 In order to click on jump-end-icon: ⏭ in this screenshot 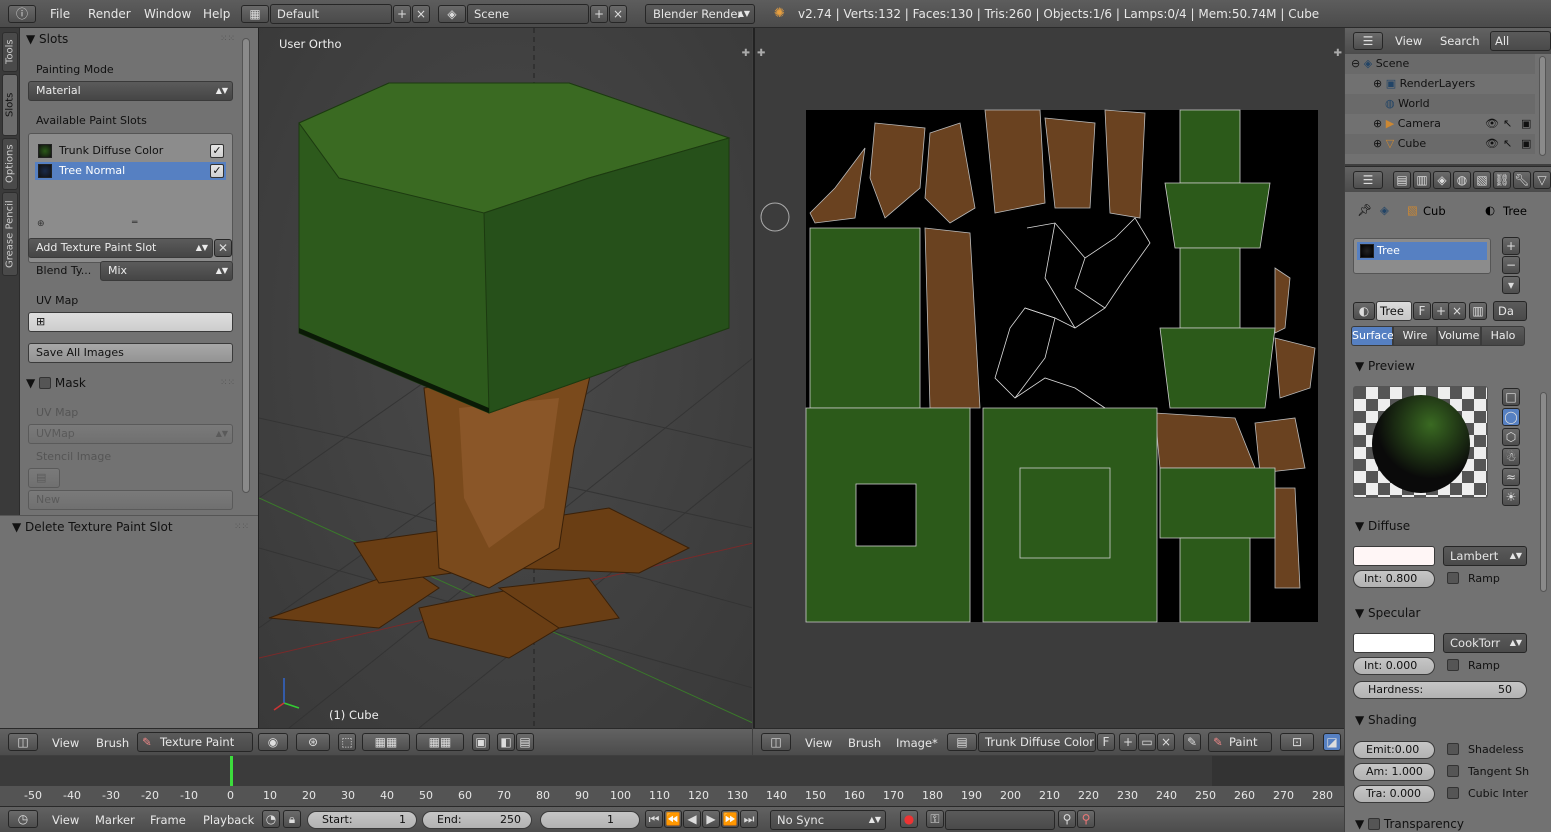, I will do `click(749, 819)`.